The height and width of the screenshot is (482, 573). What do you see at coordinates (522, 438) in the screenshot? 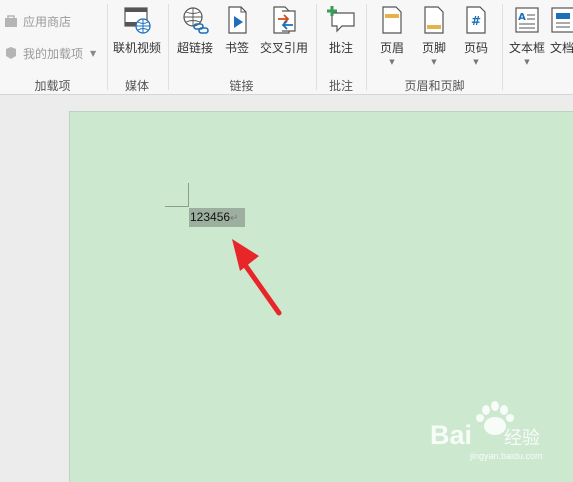
I see `watermark-brand-cn: 经验` at bounding box center [522, 438].